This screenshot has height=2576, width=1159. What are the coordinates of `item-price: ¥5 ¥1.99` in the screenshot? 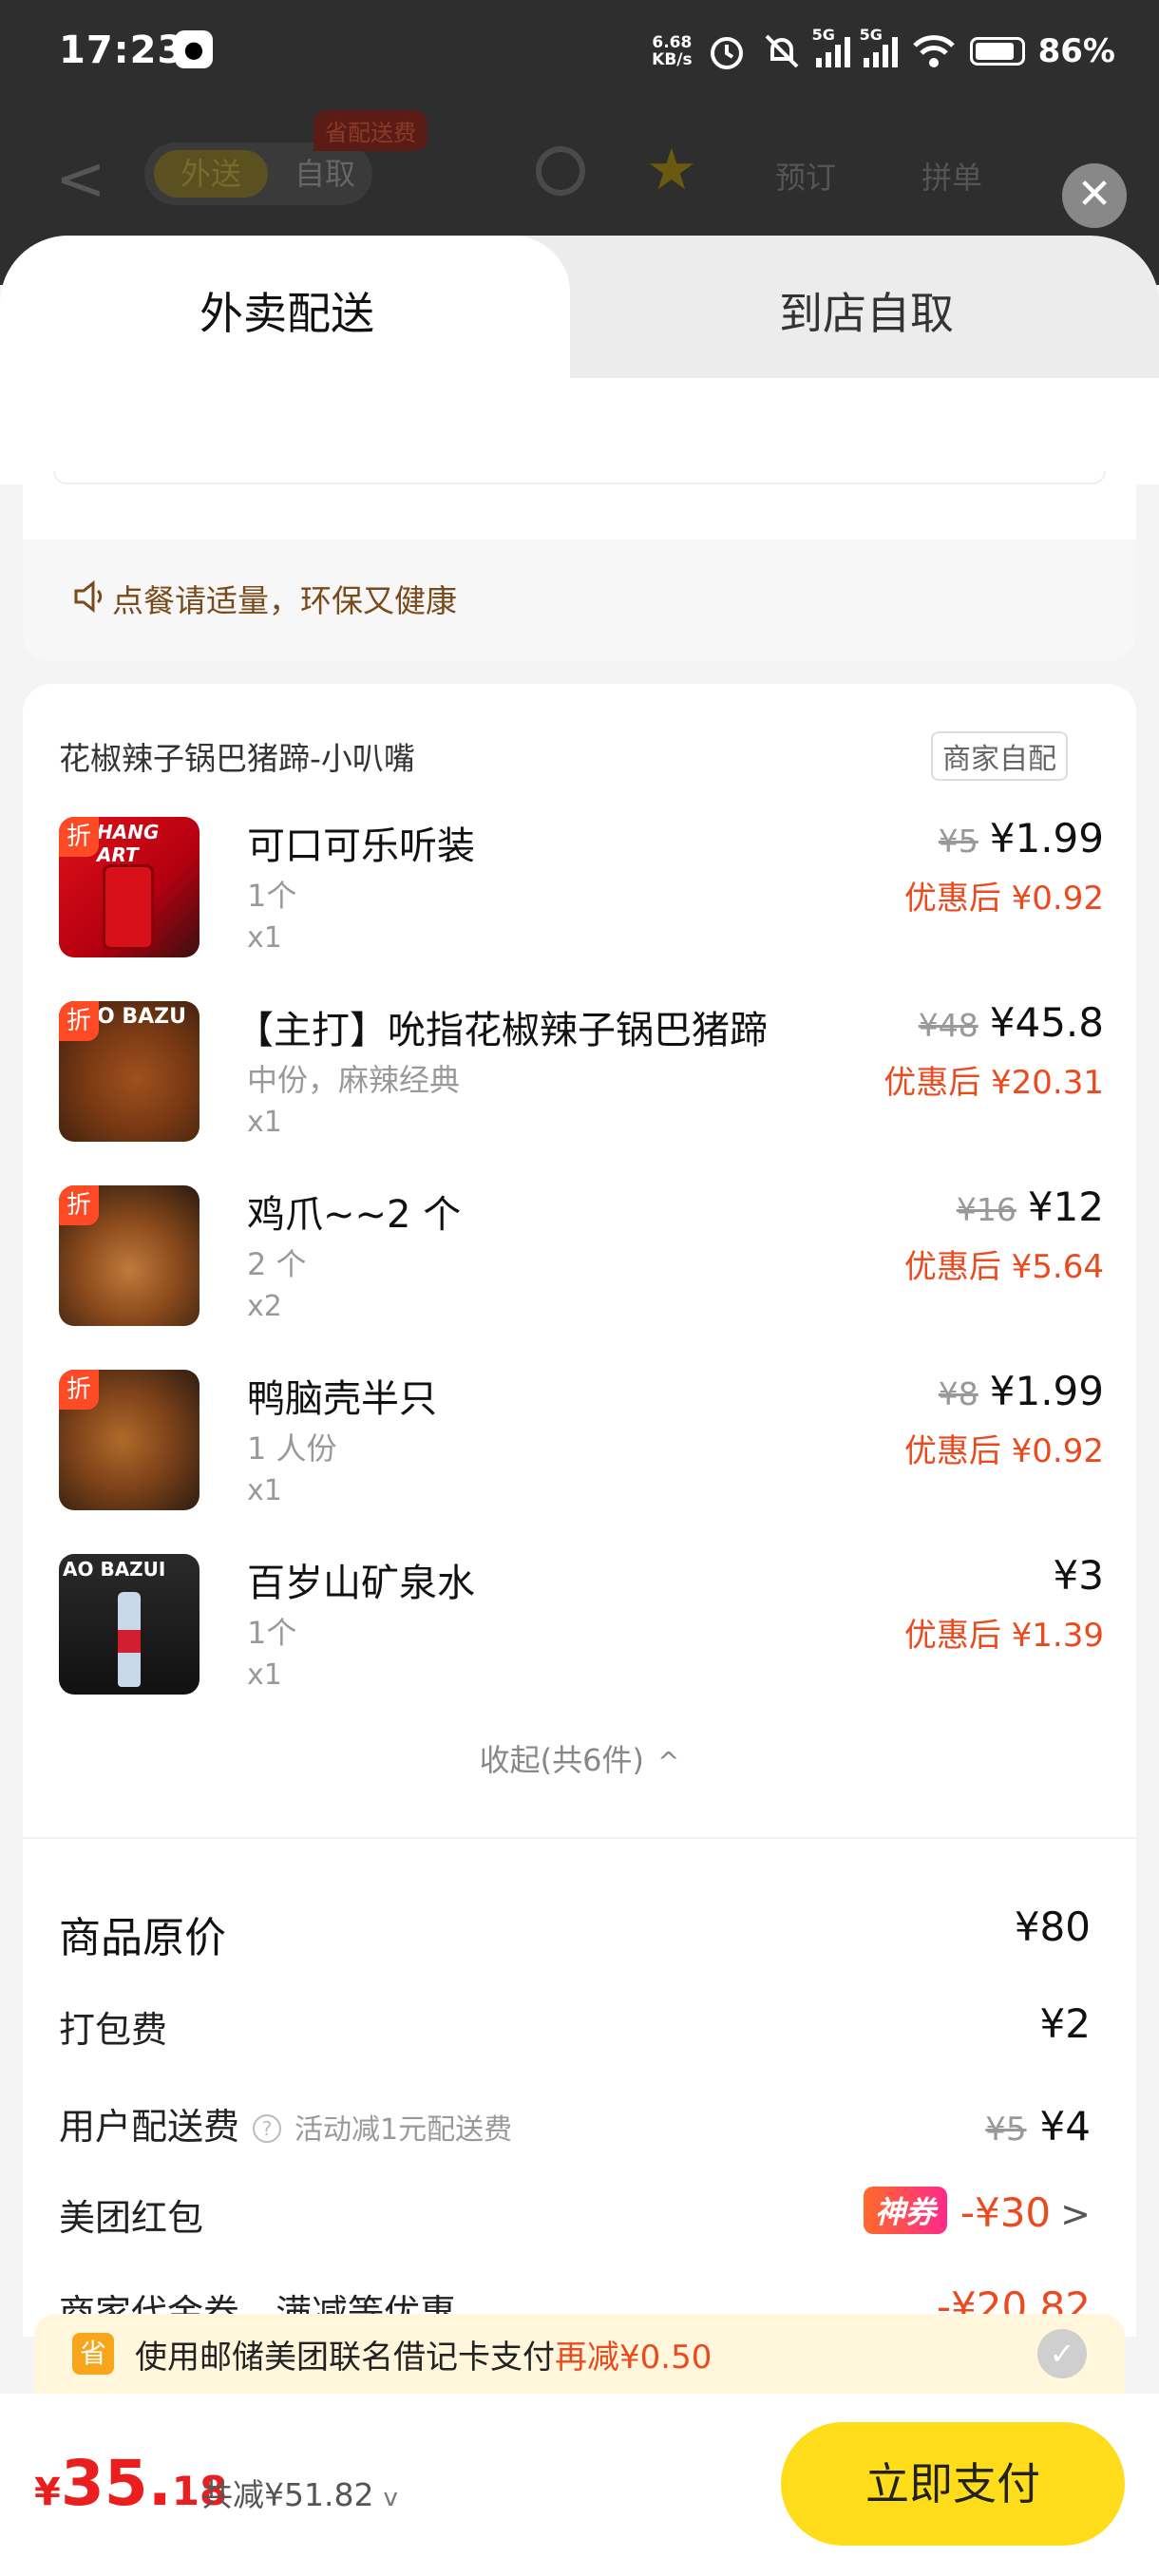 It's located at (1021, 838).